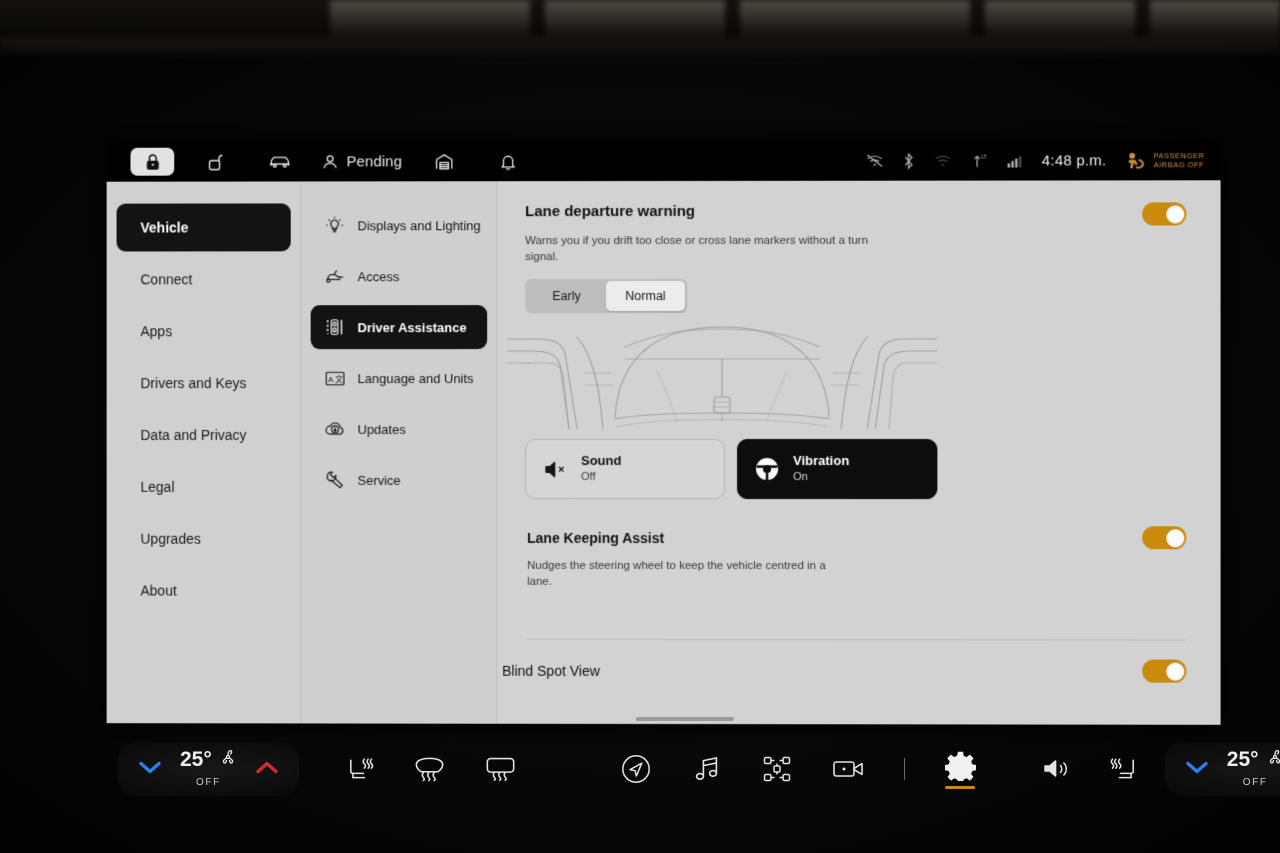  What do you see at coordinates (330, 161) in the screenshot?
I see `person-icon` at bounding box center [330, 161].